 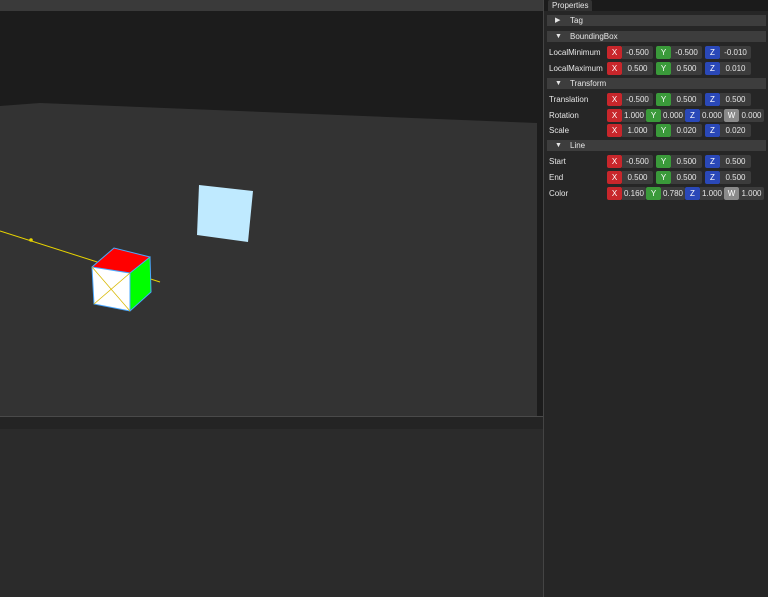 I want to click on field-label: Rotation, so click(x=564, y=115).